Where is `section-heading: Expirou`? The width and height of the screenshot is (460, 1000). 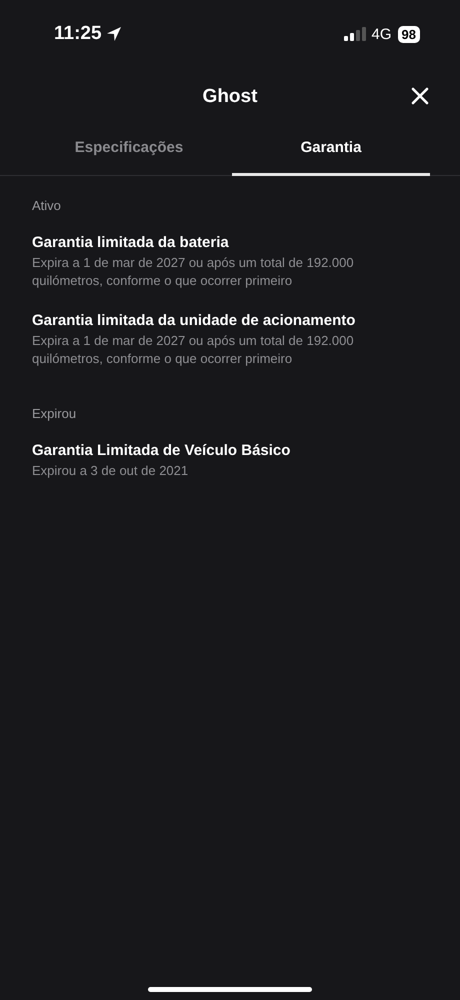 section-heading: Expirou is located at coordinates (55, 413).